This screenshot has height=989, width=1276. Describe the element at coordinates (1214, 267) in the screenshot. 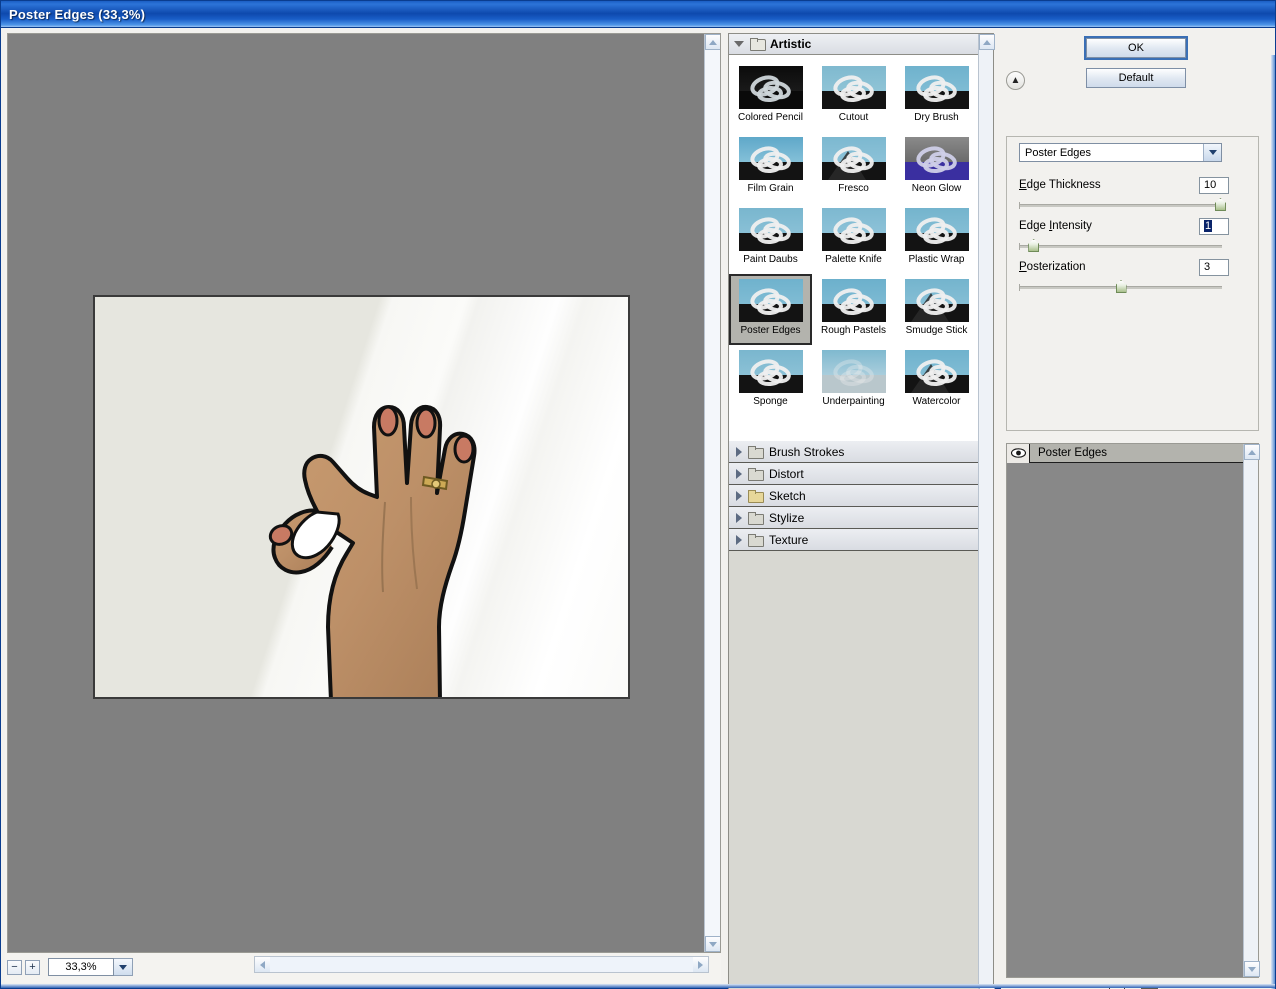

I see `parameter-value-field: 3` at that location.